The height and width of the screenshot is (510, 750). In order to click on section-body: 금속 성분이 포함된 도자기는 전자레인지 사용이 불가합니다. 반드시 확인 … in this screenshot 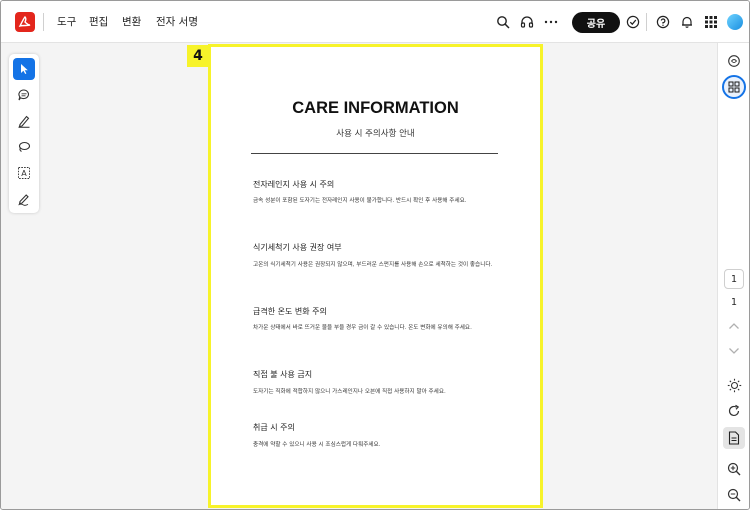, I will do `click(360, 201)`.